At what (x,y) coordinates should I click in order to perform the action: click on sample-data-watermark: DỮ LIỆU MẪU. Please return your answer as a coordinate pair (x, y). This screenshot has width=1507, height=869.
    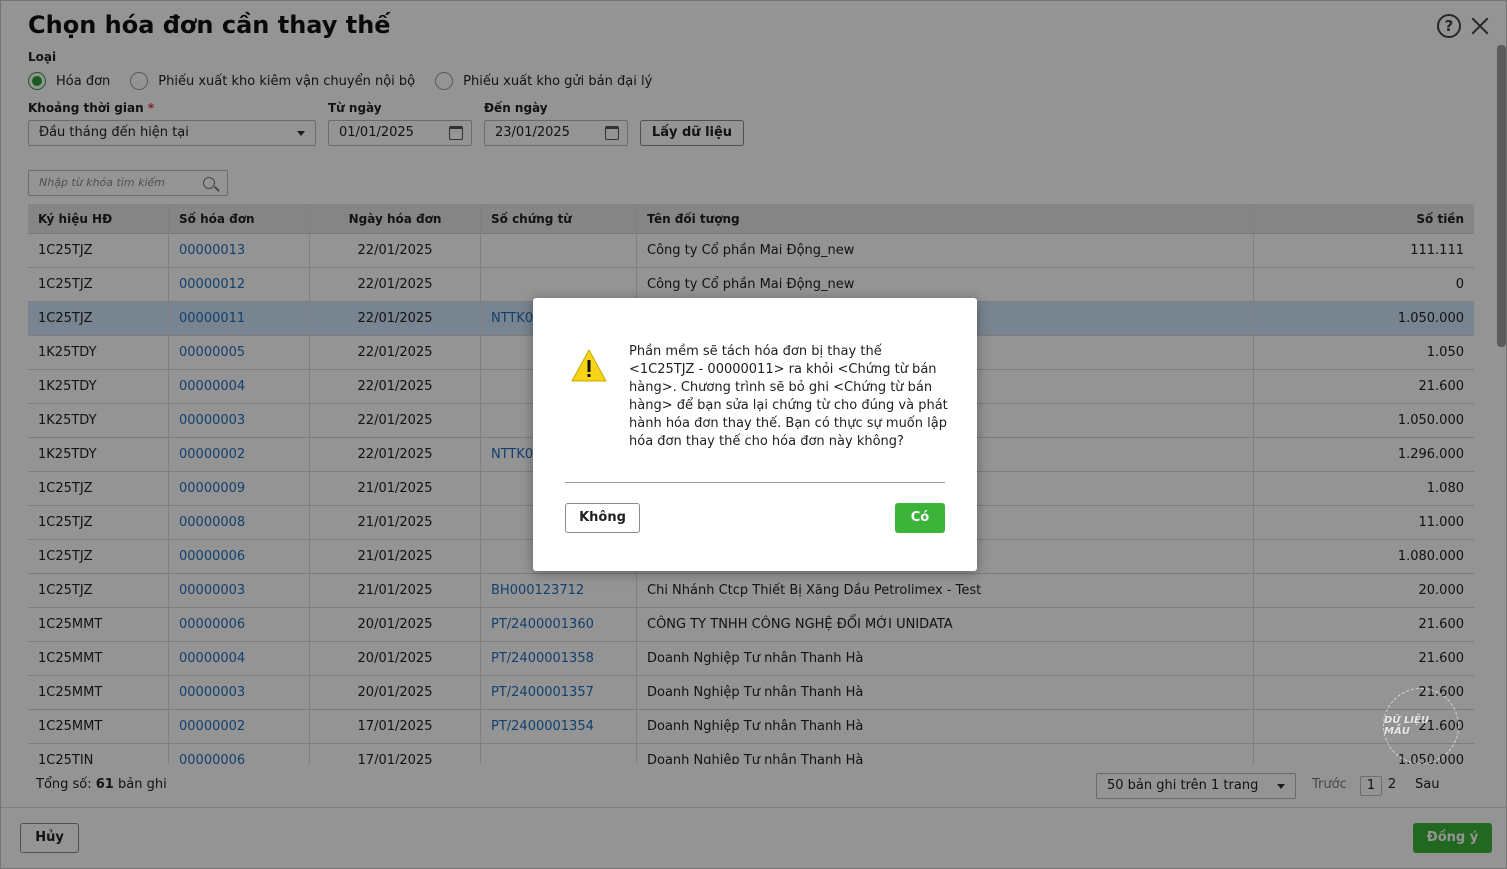
    Looking at the image, I should click on (1421, 726).